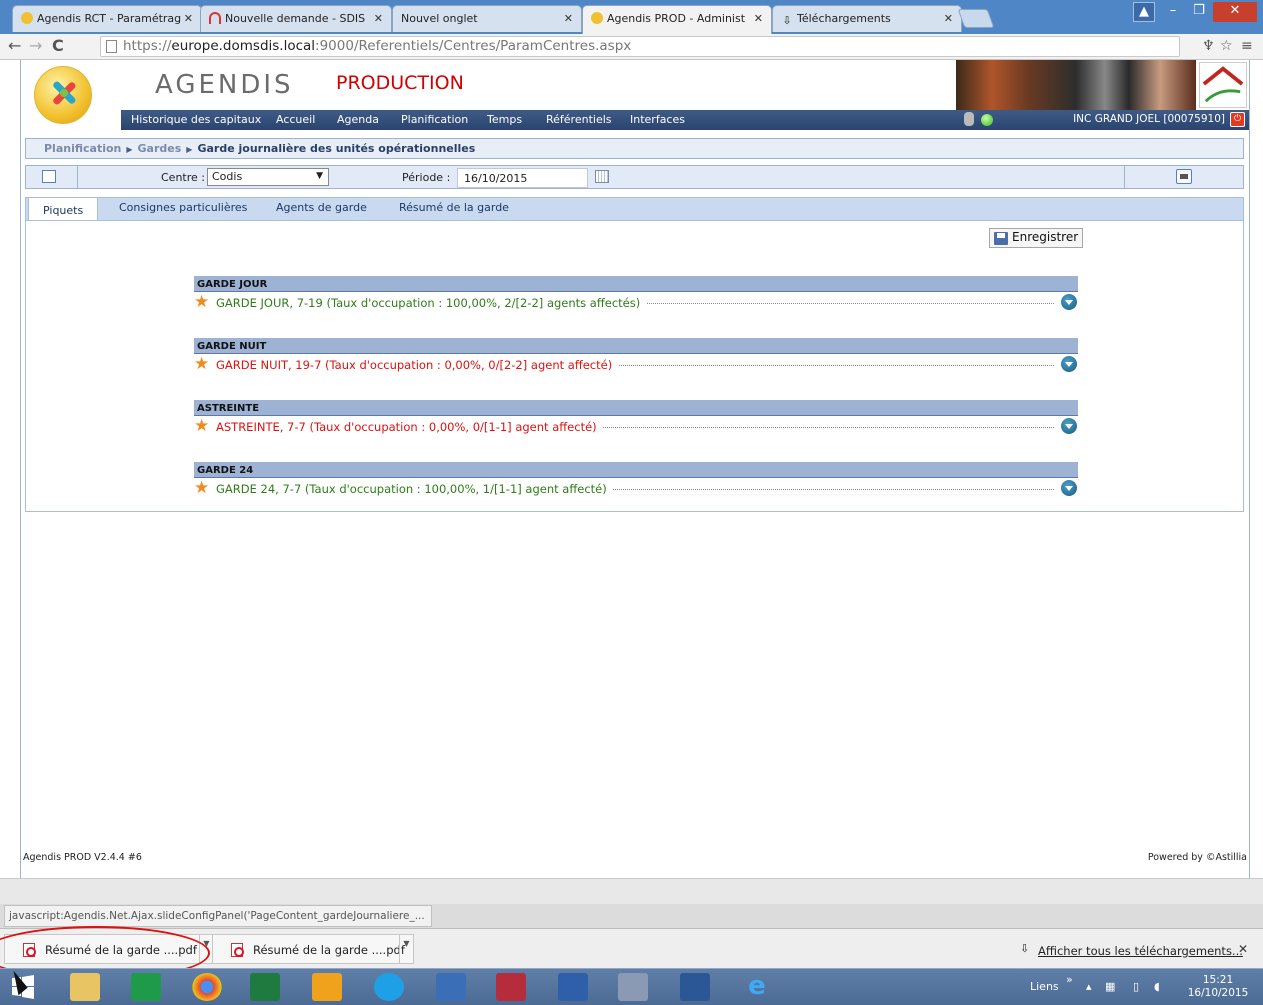 This screenshot has height=1005, width=1263. Describe the element at coordinates (237, 950) in the screenshot. I see `pdf-file-icon` at that location.